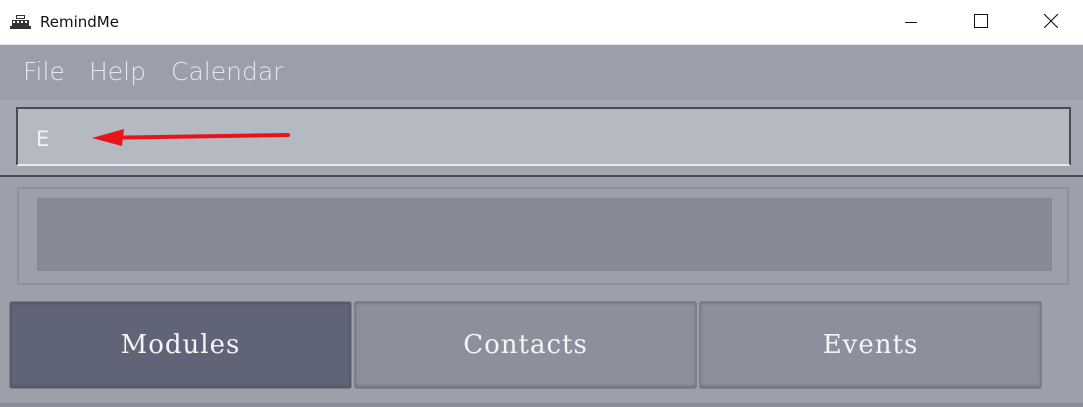  I want to click on tab-modules: Modules, so click(180, 345).